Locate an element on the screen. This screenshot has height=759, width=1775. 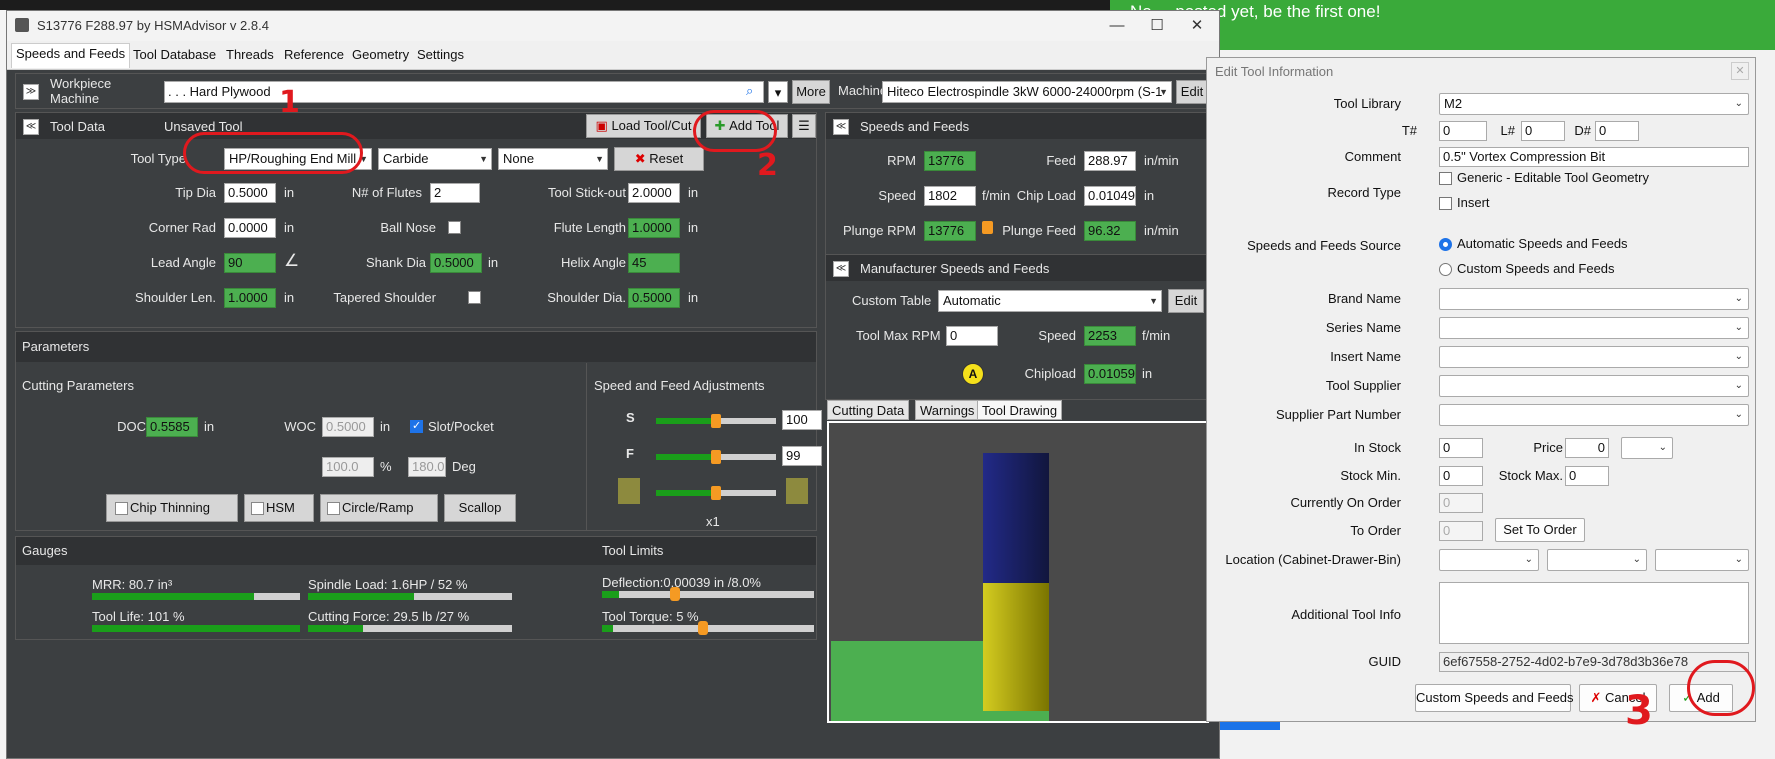
stock-max-field: 0 is located at coordinates (1587, 476).